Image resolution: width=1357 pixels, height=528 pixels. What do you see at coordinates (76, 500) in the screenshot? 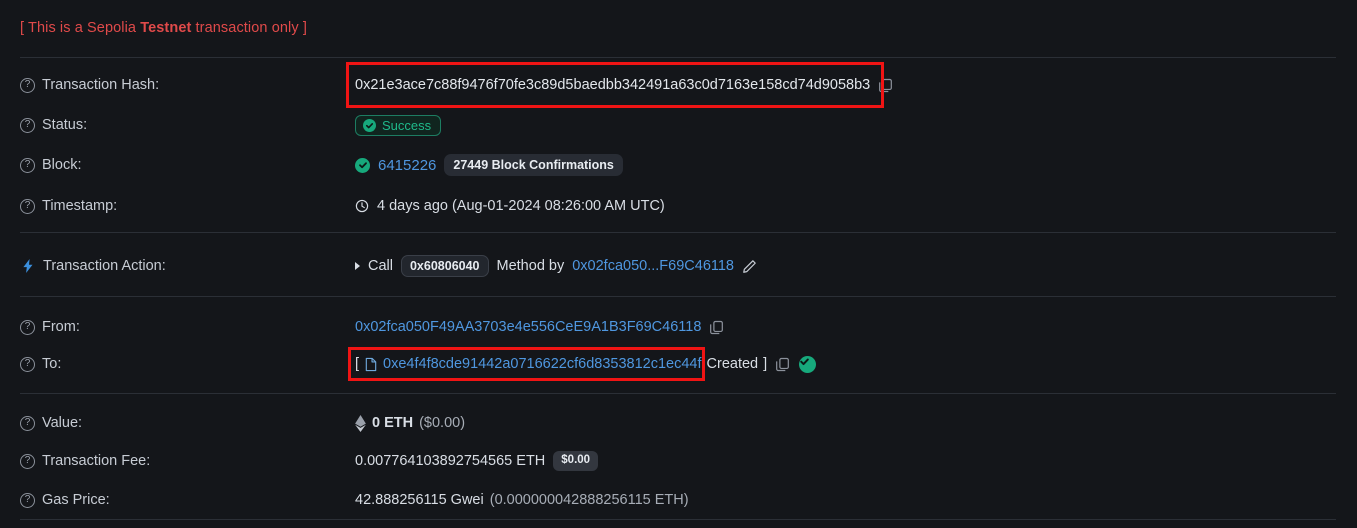
I see `label-gas-price-text: Gas Price:` at bounding box center [76, 500].